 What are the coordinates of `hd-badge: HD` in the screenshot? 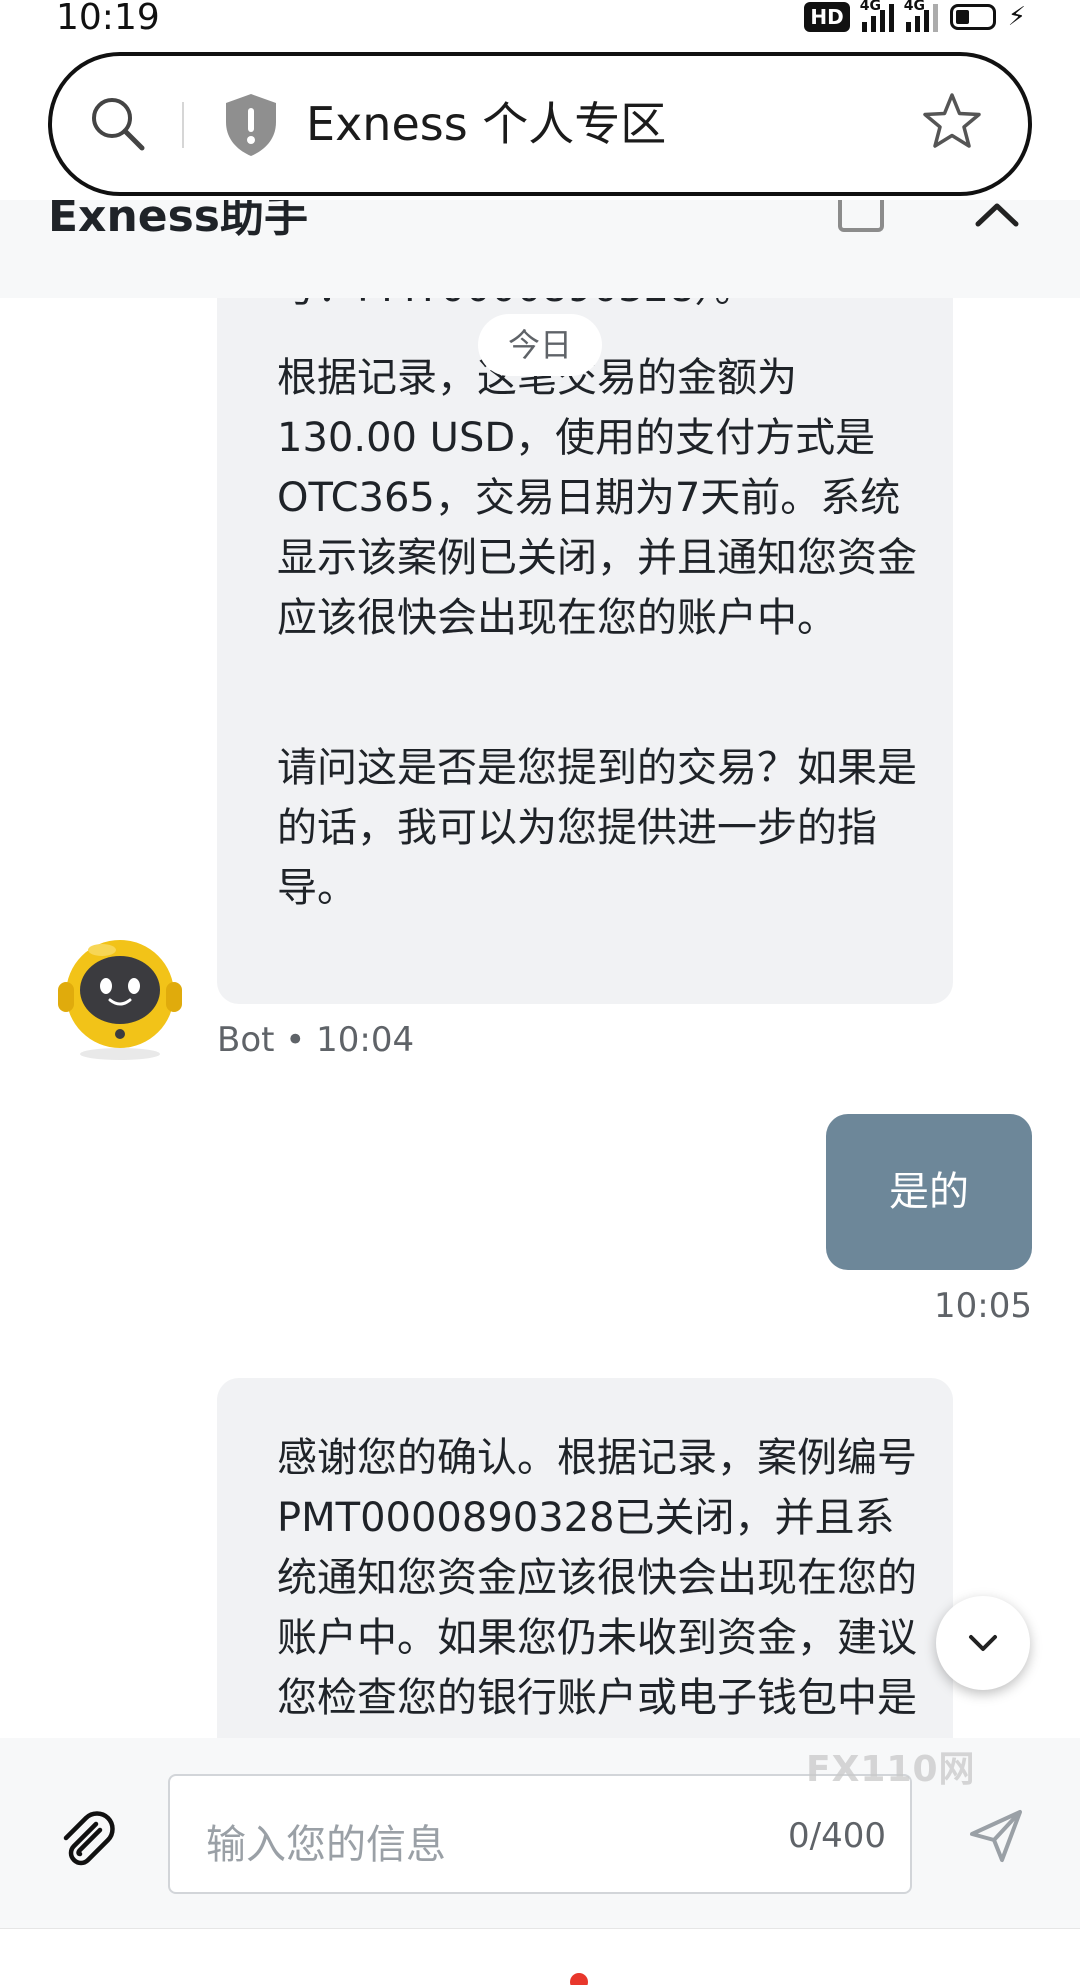 It's located at (827, 17).